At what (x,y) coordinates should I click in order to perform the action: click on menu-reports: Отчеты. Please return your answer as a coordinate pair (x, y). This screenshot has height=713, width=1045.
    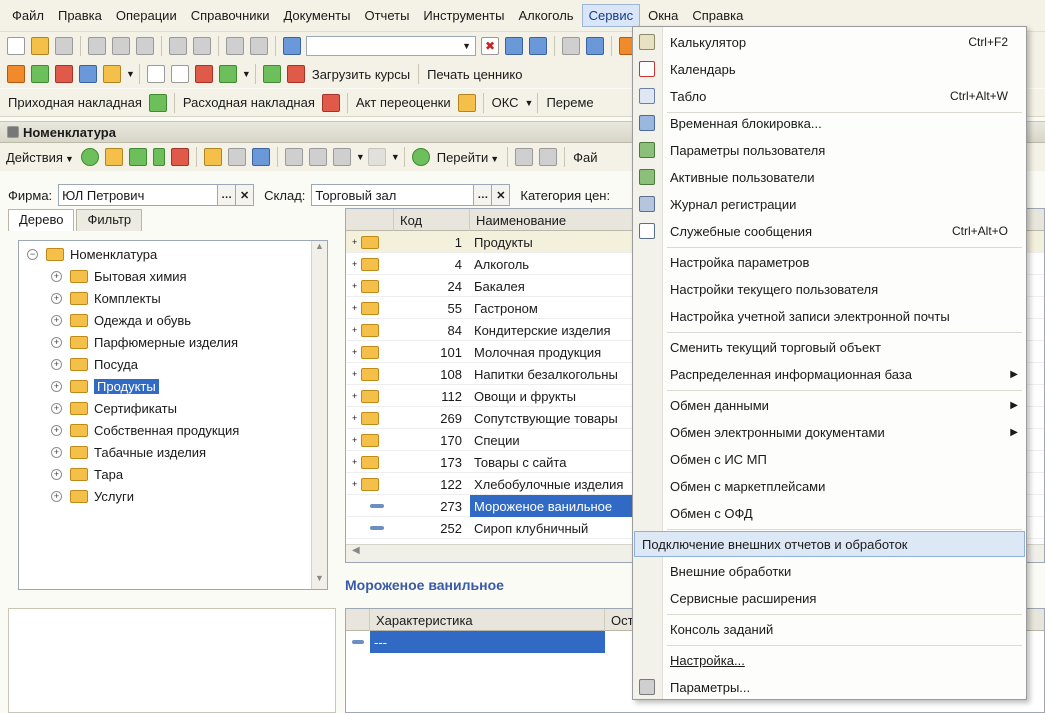
    Looking at the image, I should click on (386, 15).